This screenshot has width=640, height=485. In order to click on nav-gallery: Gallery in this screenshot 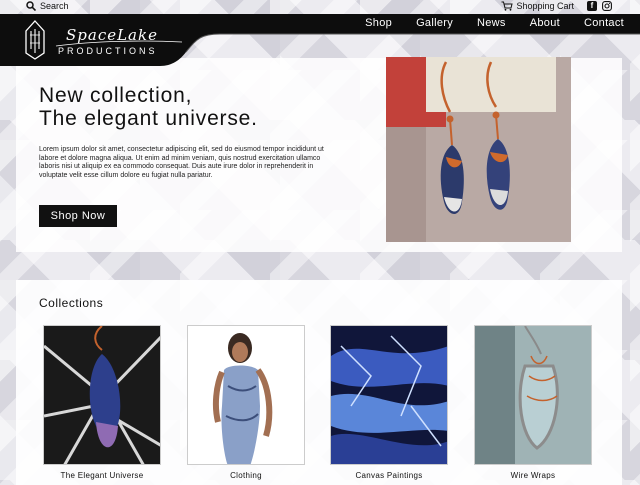, I will do `click(434, 23)`.